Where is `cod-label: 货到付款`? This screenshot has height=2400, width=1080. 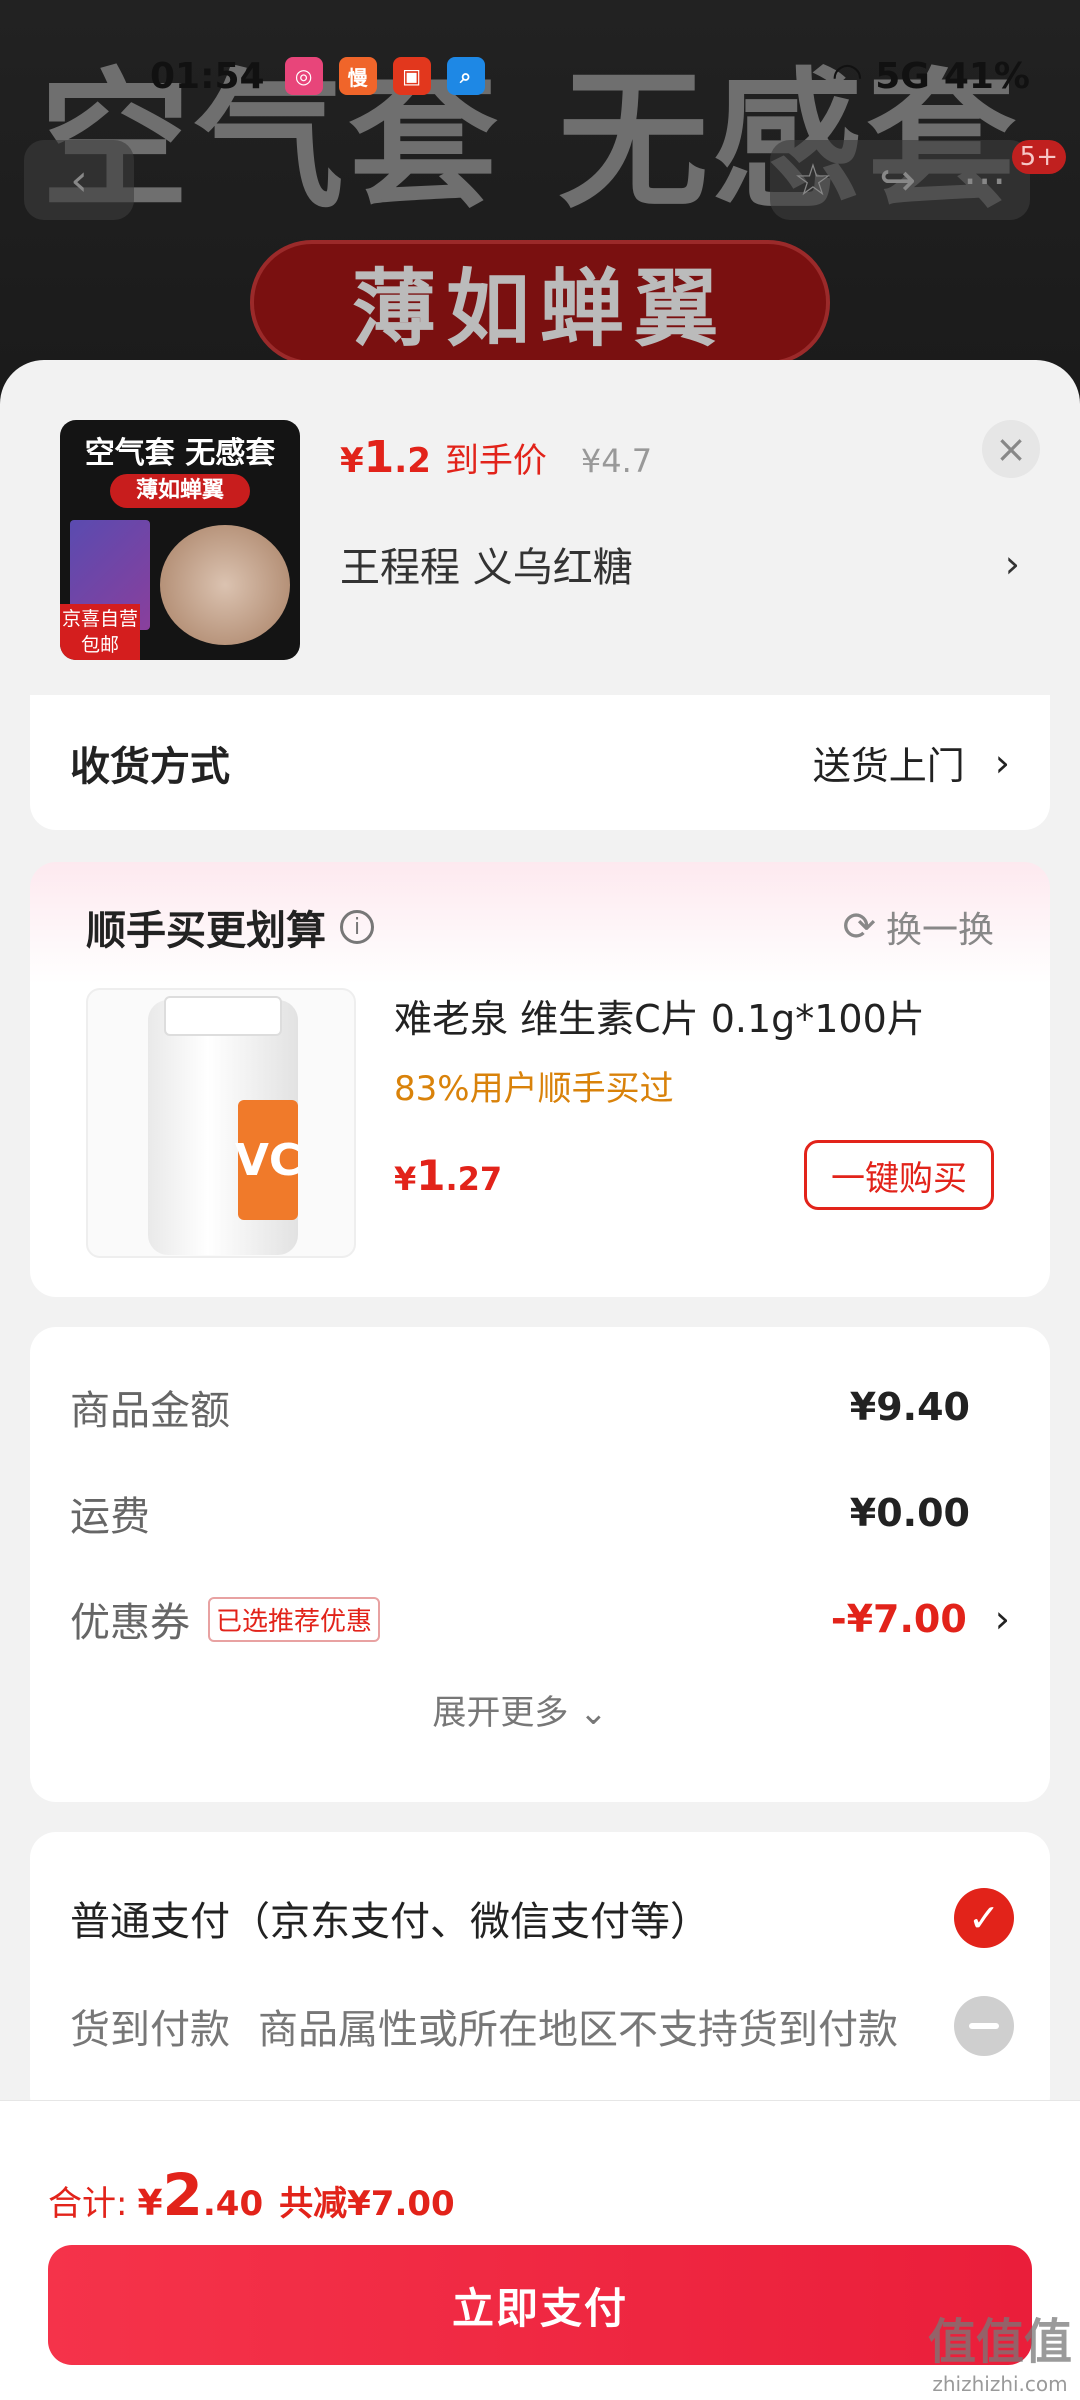 cod-label: 货到付款 is located at coordinates (150, 2030).